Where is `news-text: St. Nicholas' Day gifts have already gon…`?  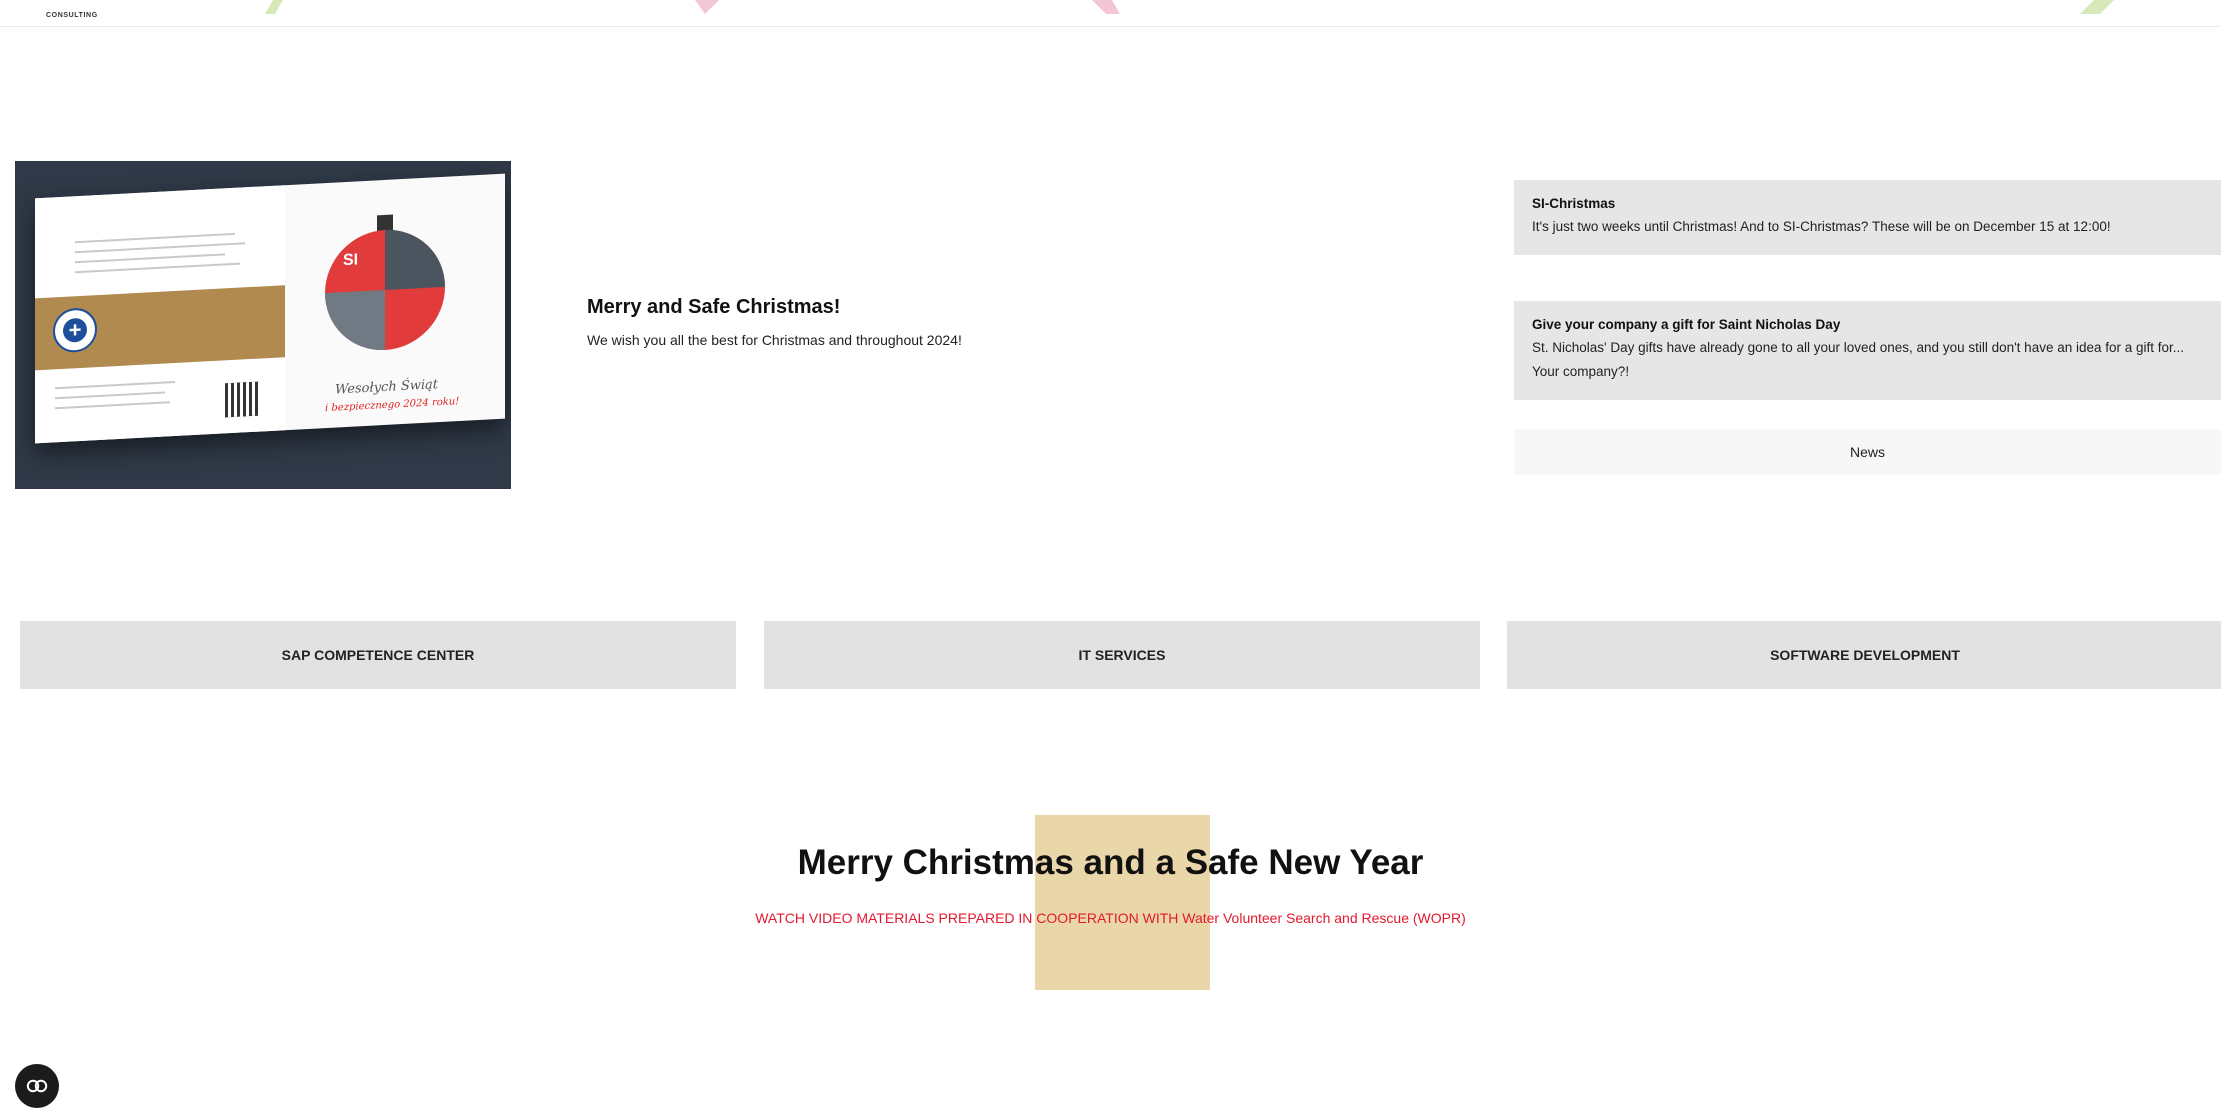 news-text: St. Nicholas' Day gifts have already gon… is located at coordinates (1858, 359).